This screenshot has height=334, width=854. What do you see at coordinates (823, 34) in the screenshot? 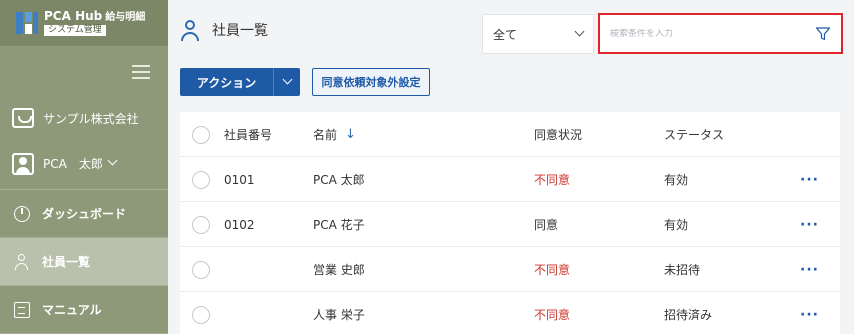
I see `filter-icon` at bounding box center [823, 34].